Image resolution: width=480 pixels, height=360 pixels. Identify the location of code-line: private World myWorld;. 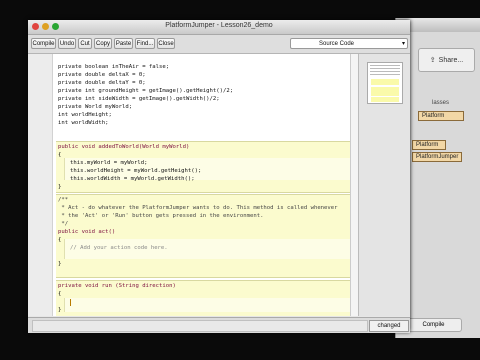
(95, 107).